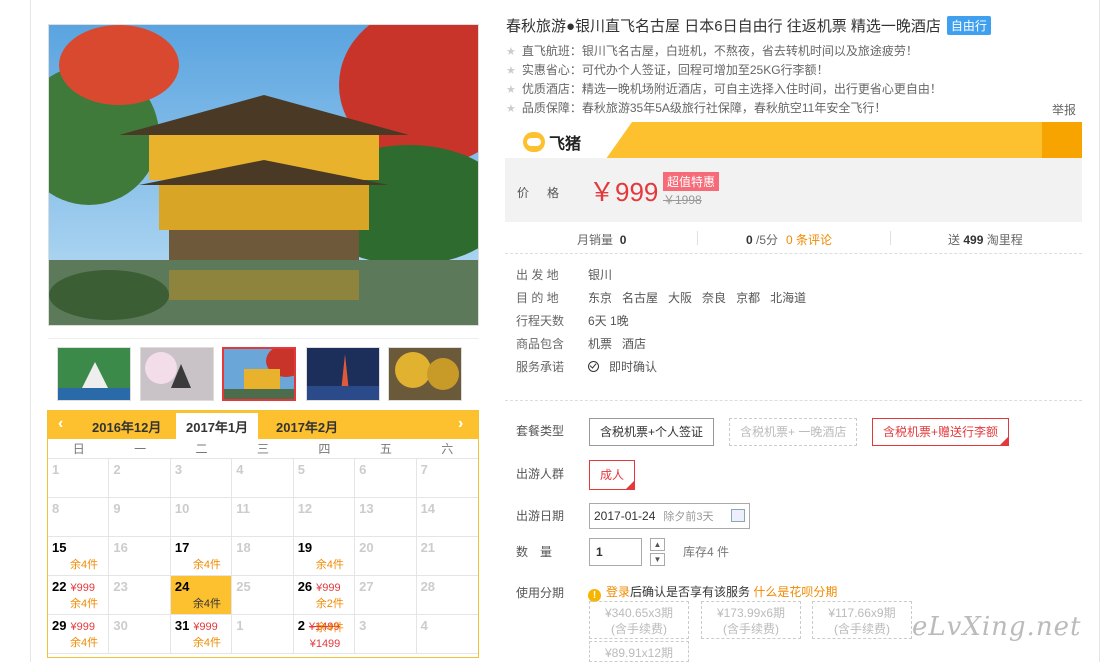 The image size is (1117, 662). I want to click on travel-date-label: 出游日期, so click(540, 516).